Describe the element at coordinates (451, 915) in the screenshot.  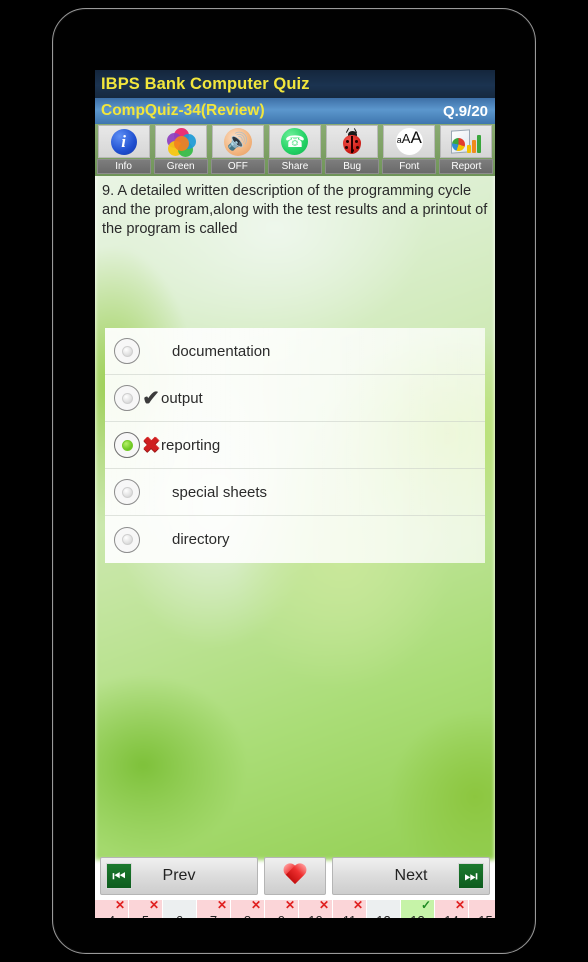
I see `cell-number-14: 14` at that location.